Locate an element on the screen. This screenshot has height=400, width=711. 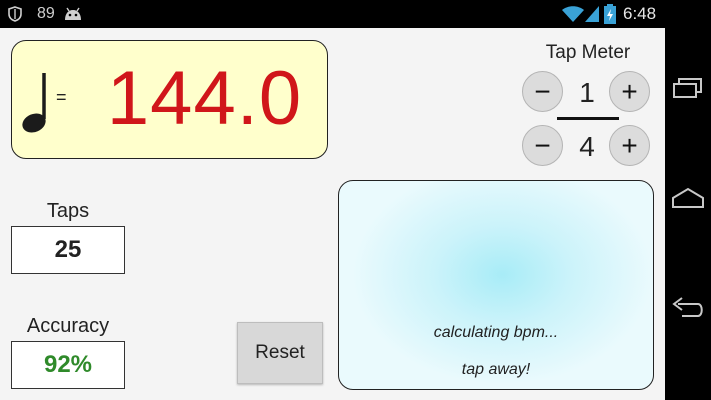
numerator-minus-button: − is located at coordinates (542, 91).